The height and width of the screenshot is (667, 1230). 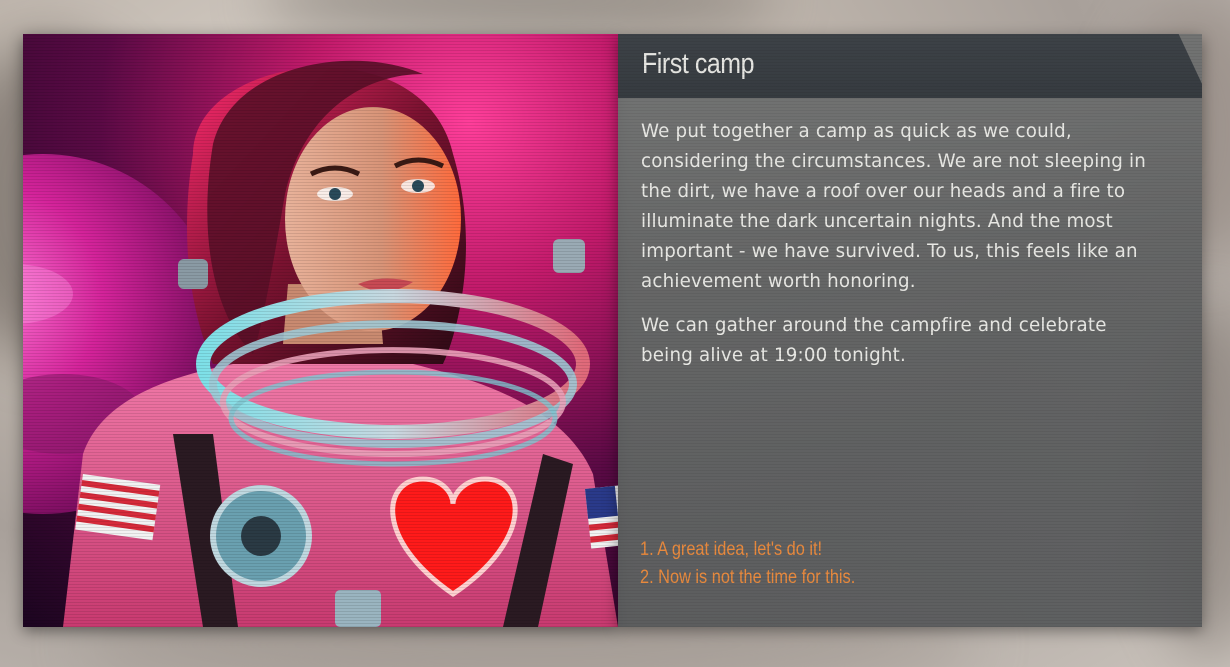 I want to click on choice-number: 2., so click(x=647, y=577).